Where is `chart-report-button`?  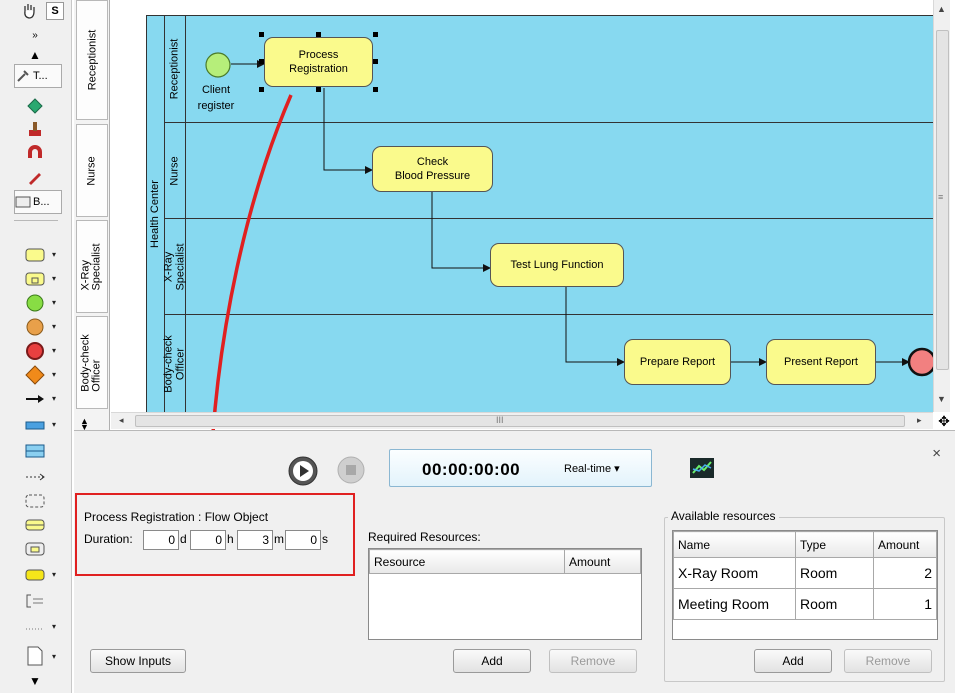 chart-report-button is located at coordinates (702, 468).